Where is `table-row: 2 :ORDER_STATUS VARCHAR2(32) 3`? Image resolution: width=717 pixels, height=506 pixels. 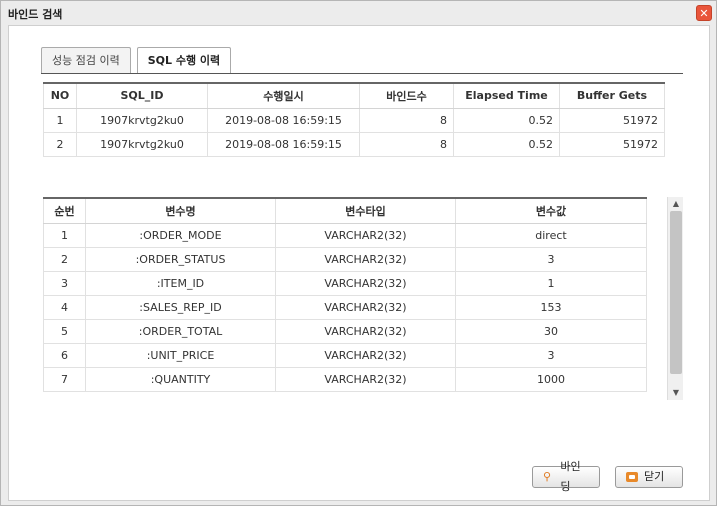 table-row: 2 :ORDER_STATUS VARCHAR2(32) 3 is located at coordinates (345, 259).